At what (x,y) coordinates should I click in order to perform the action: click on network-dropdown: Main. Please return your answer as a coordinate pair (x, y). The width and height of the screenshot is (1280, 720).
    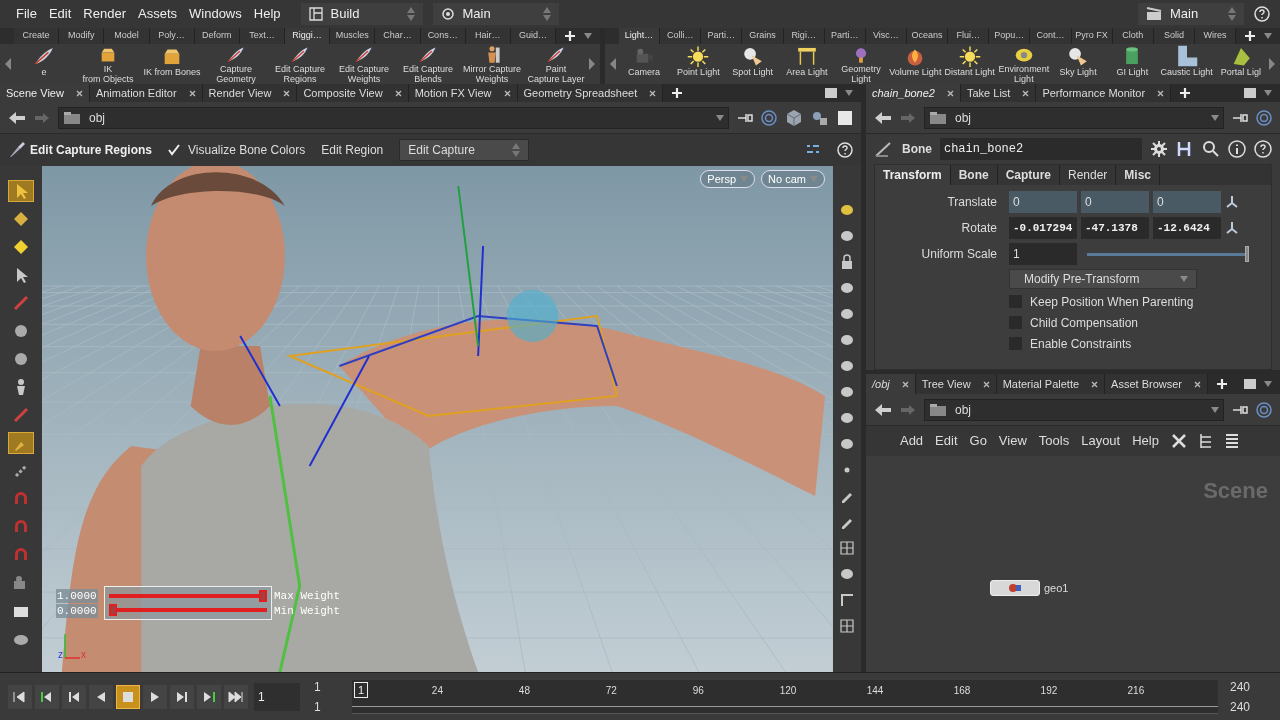
    Looking at the image, I should click on (495, 14).